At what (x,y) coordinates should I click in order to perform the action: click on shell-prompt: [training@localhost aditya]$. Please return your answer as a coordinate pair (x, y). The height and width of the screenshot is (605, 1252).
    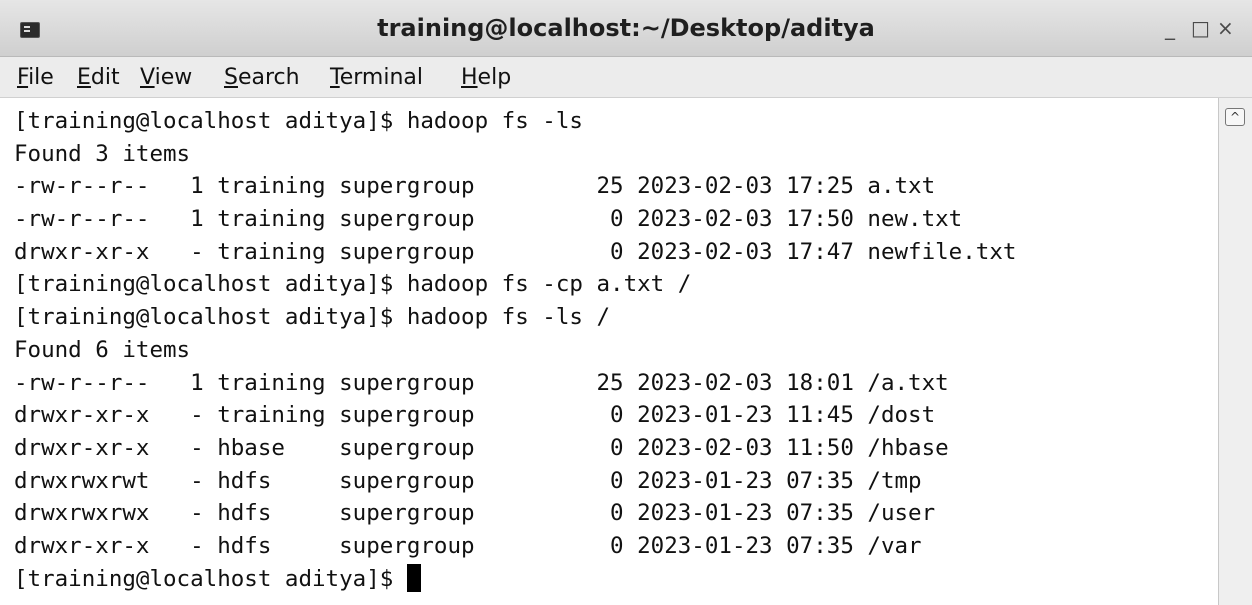
    Looking at the image, I should click on (210, 578).